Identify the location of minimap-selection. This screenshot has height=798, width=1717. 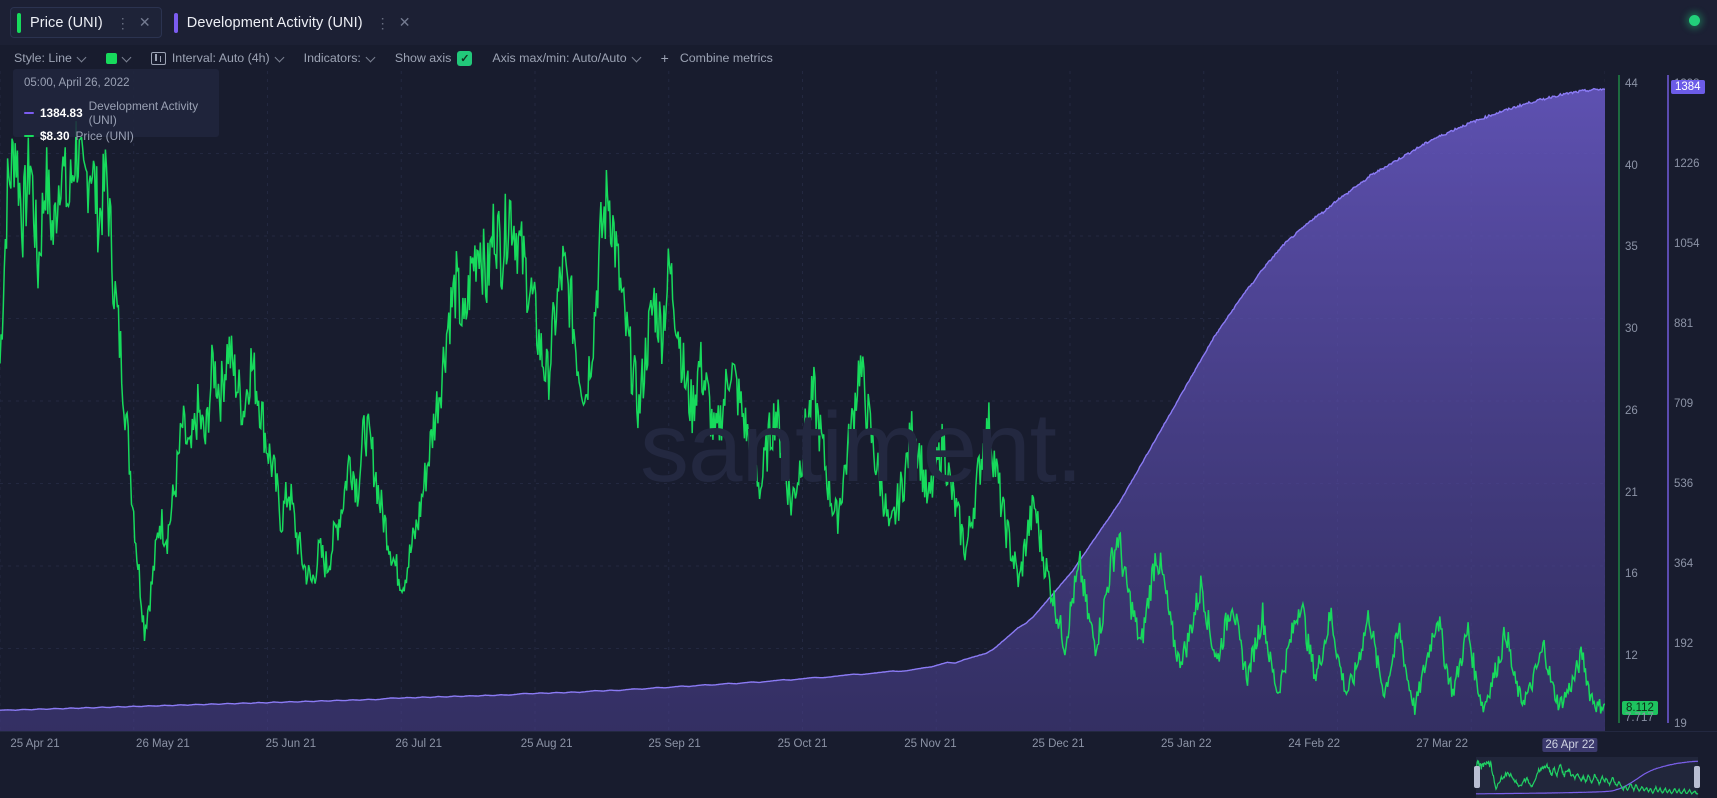
(1587, 777).